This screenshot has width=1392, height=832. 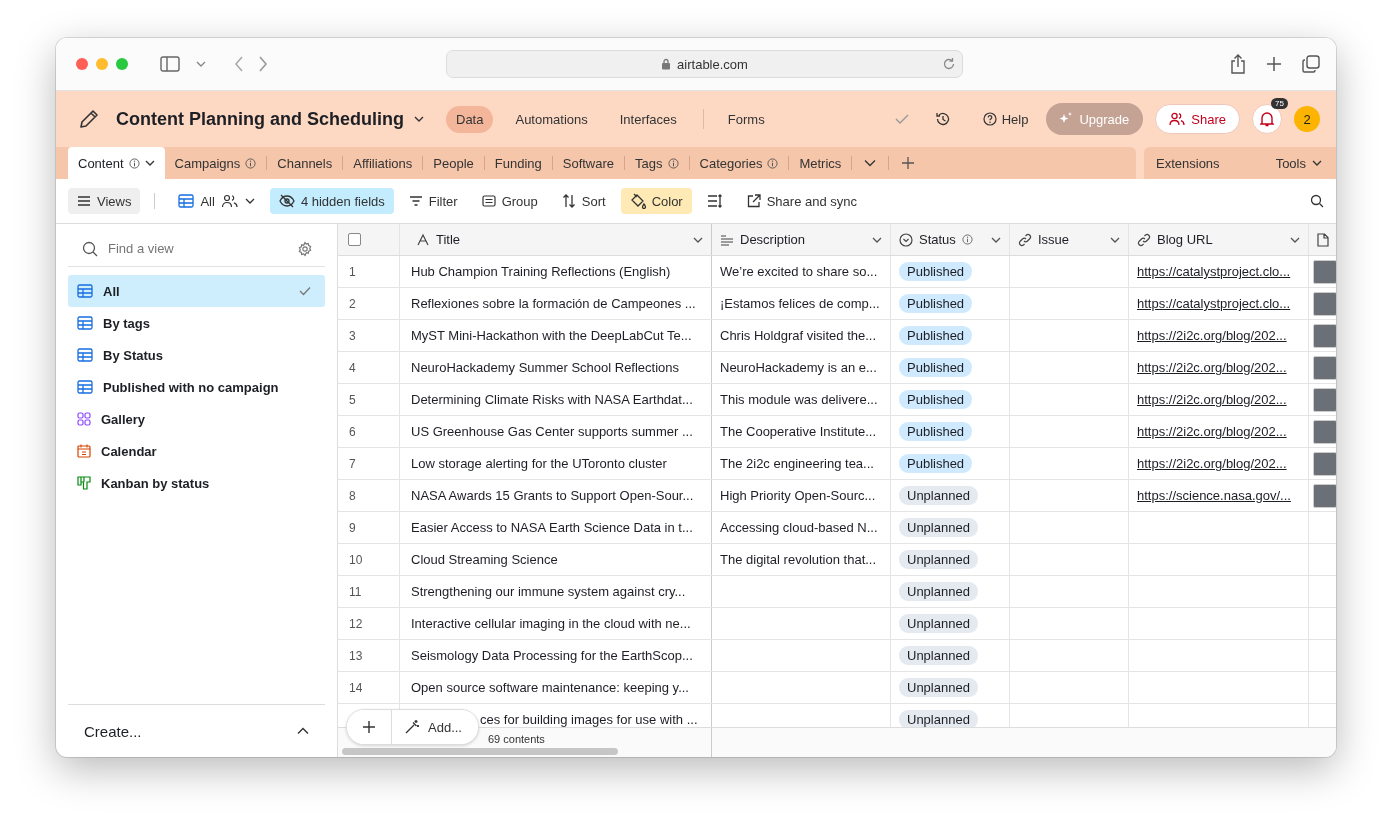 What do you see at coordinates (556, 239) in the screenshot?
I see `column-header: Title` at bounding box center [556, 239].